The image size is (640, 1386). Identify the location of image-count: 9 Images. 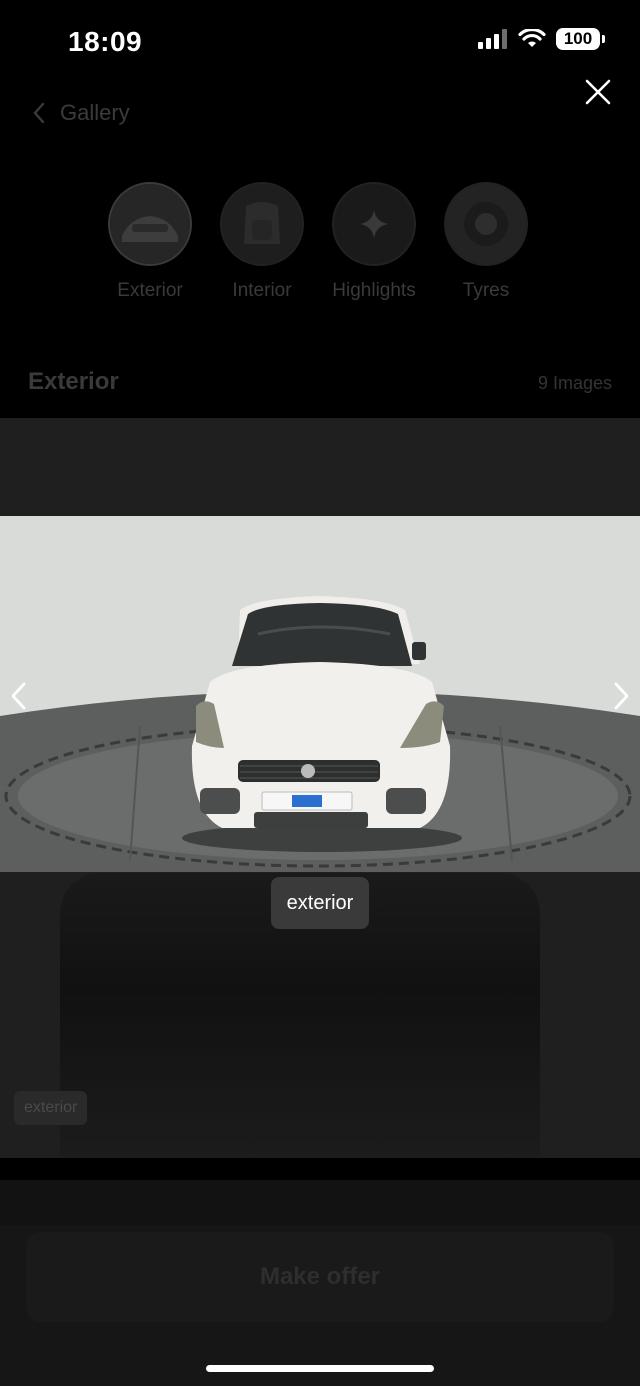
(574, 383).